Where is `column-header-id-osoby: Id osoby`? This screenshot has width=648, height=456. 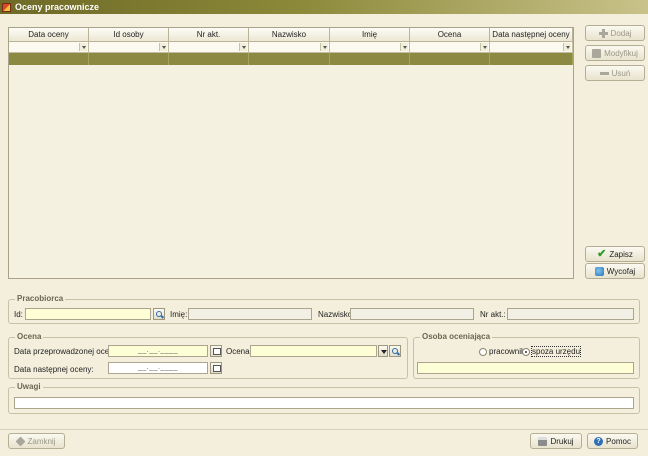 column-header-id-osoby: Id osoby is located at coordinates (129, 35).